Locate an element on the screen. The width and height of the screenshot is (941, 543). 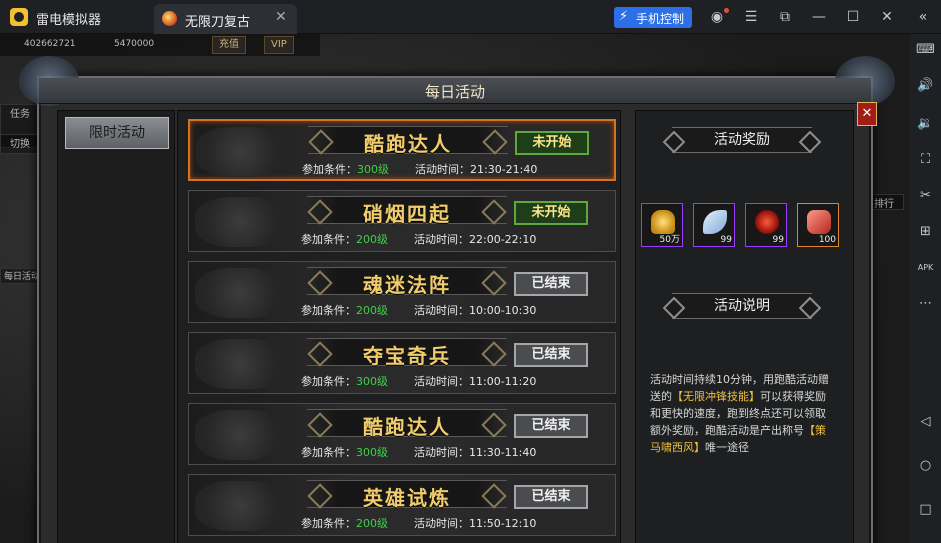
screenshot-icon: ⛶ is located at coordinates (925, 159).